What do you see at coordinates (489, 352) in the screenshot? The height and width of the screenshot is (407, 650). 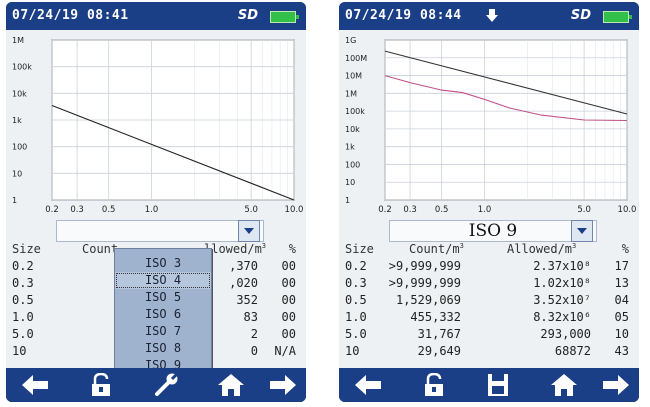 I see `table-row: 10 29,649 68872 43` at bounding box center [489, 352].